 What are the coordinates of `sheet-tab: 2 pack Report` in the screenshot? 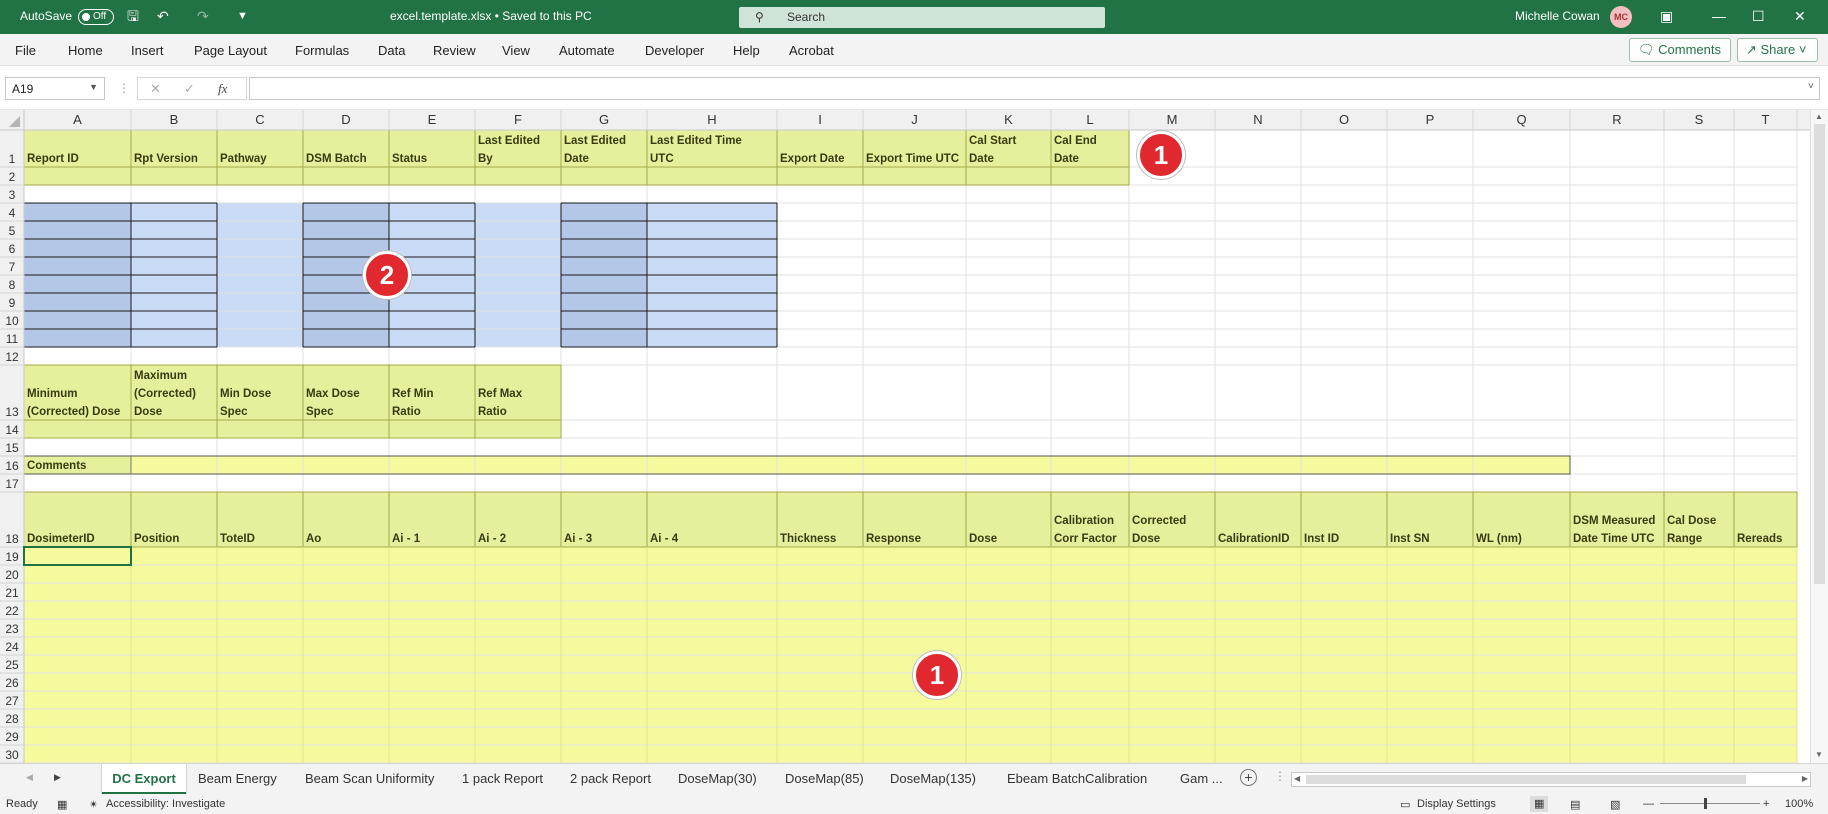 It's located at (610, 779).